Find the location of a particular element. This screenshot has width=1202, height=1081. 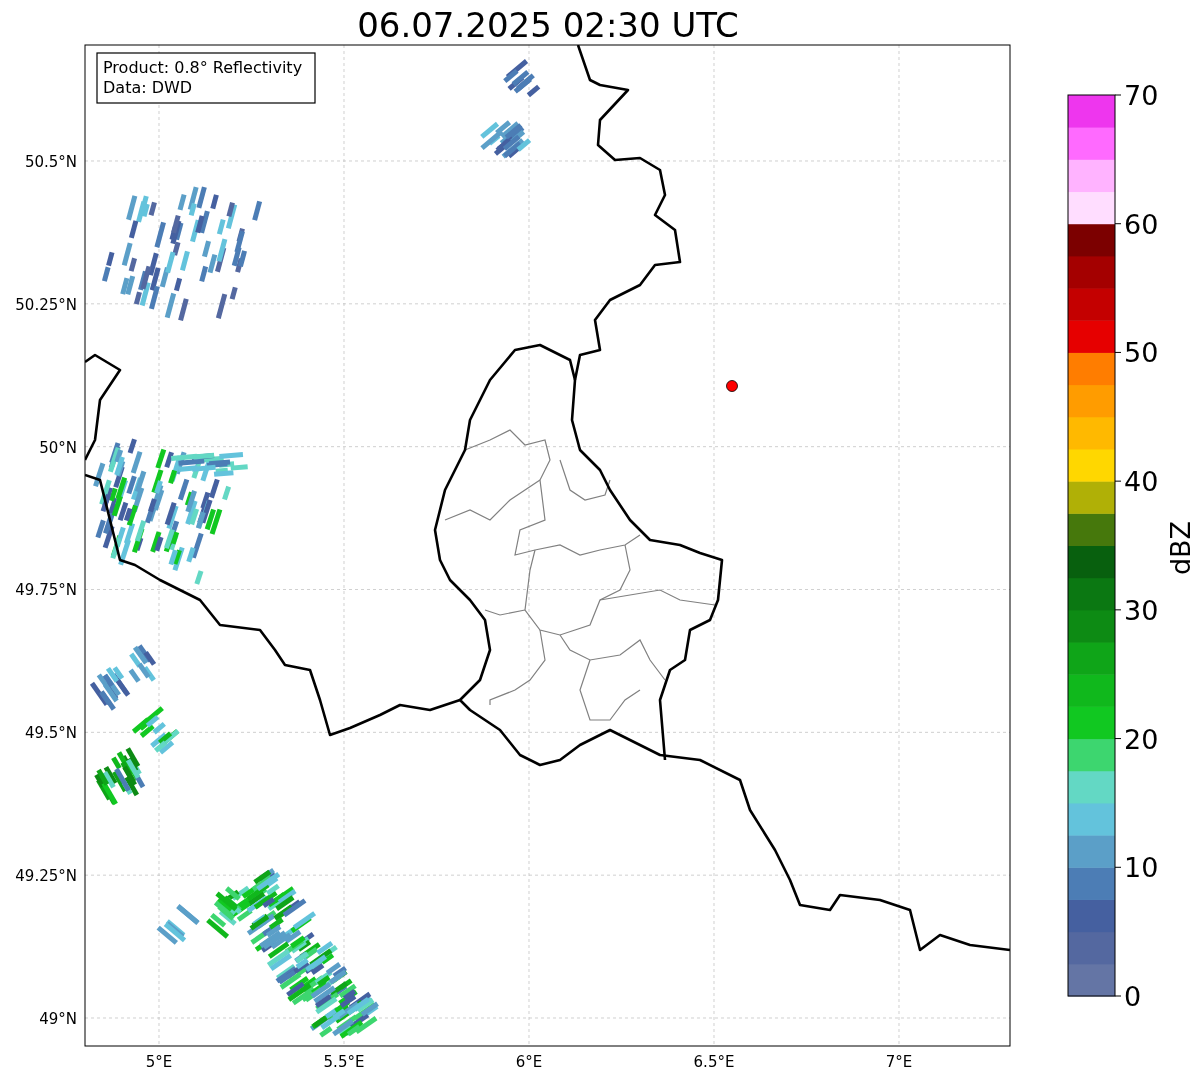

colorbar-tick-label: 70 is located at coordinates (1141, 95).